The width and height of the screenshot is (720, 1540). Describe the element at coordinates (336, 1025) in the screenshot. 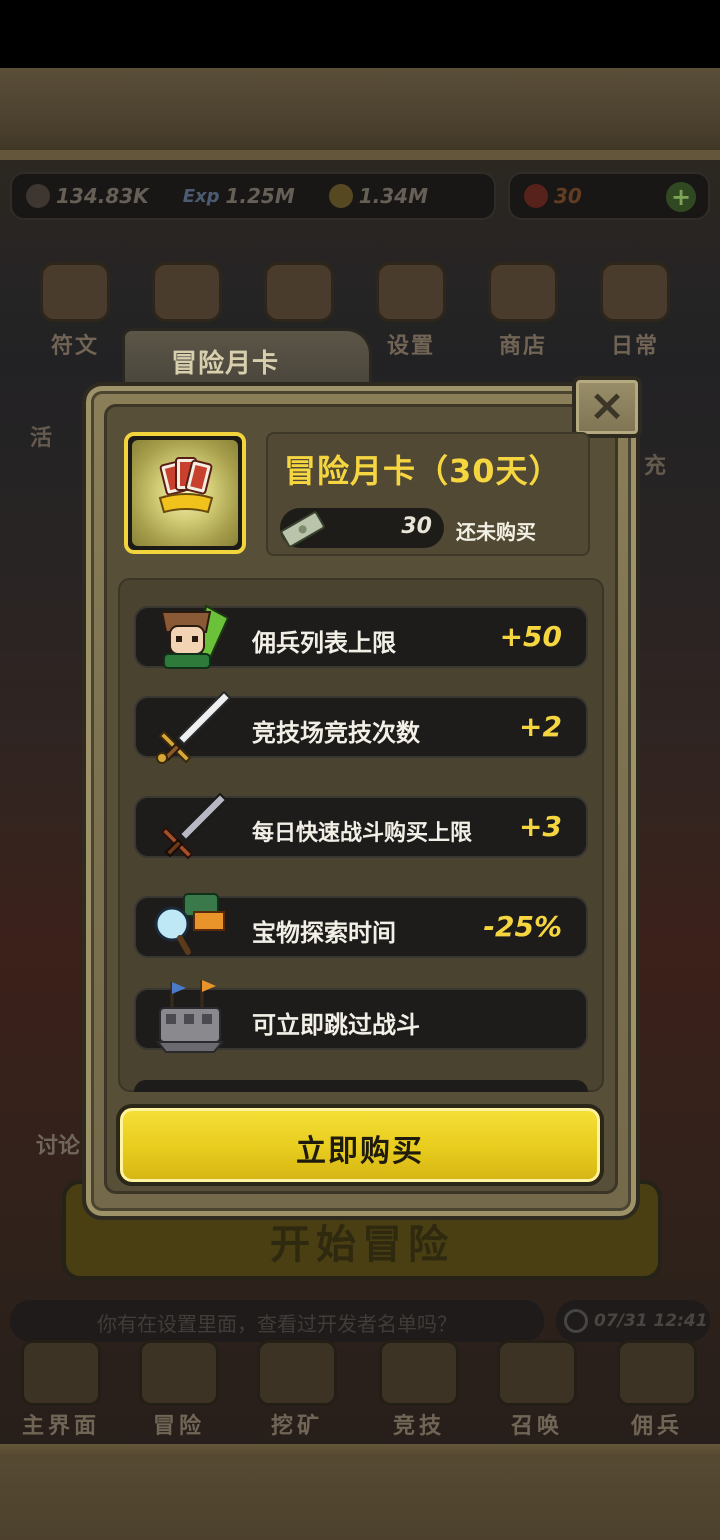

I see `perk-label: 可立即跳过战斗` at that location.